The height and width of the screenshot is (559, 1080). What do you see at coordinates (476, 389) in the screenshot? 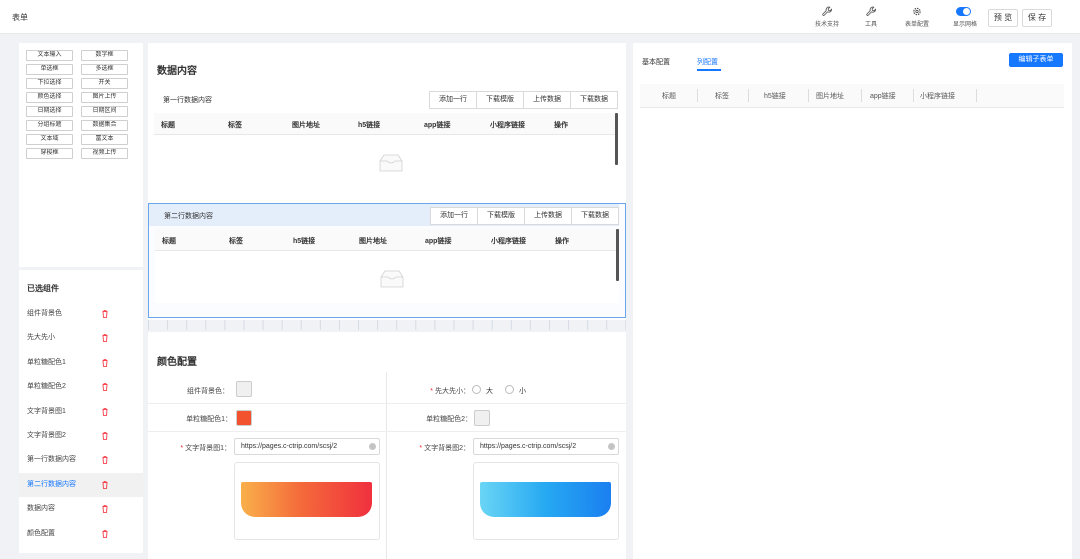
I see `size-big-radio` at bounding box center [476, 389].